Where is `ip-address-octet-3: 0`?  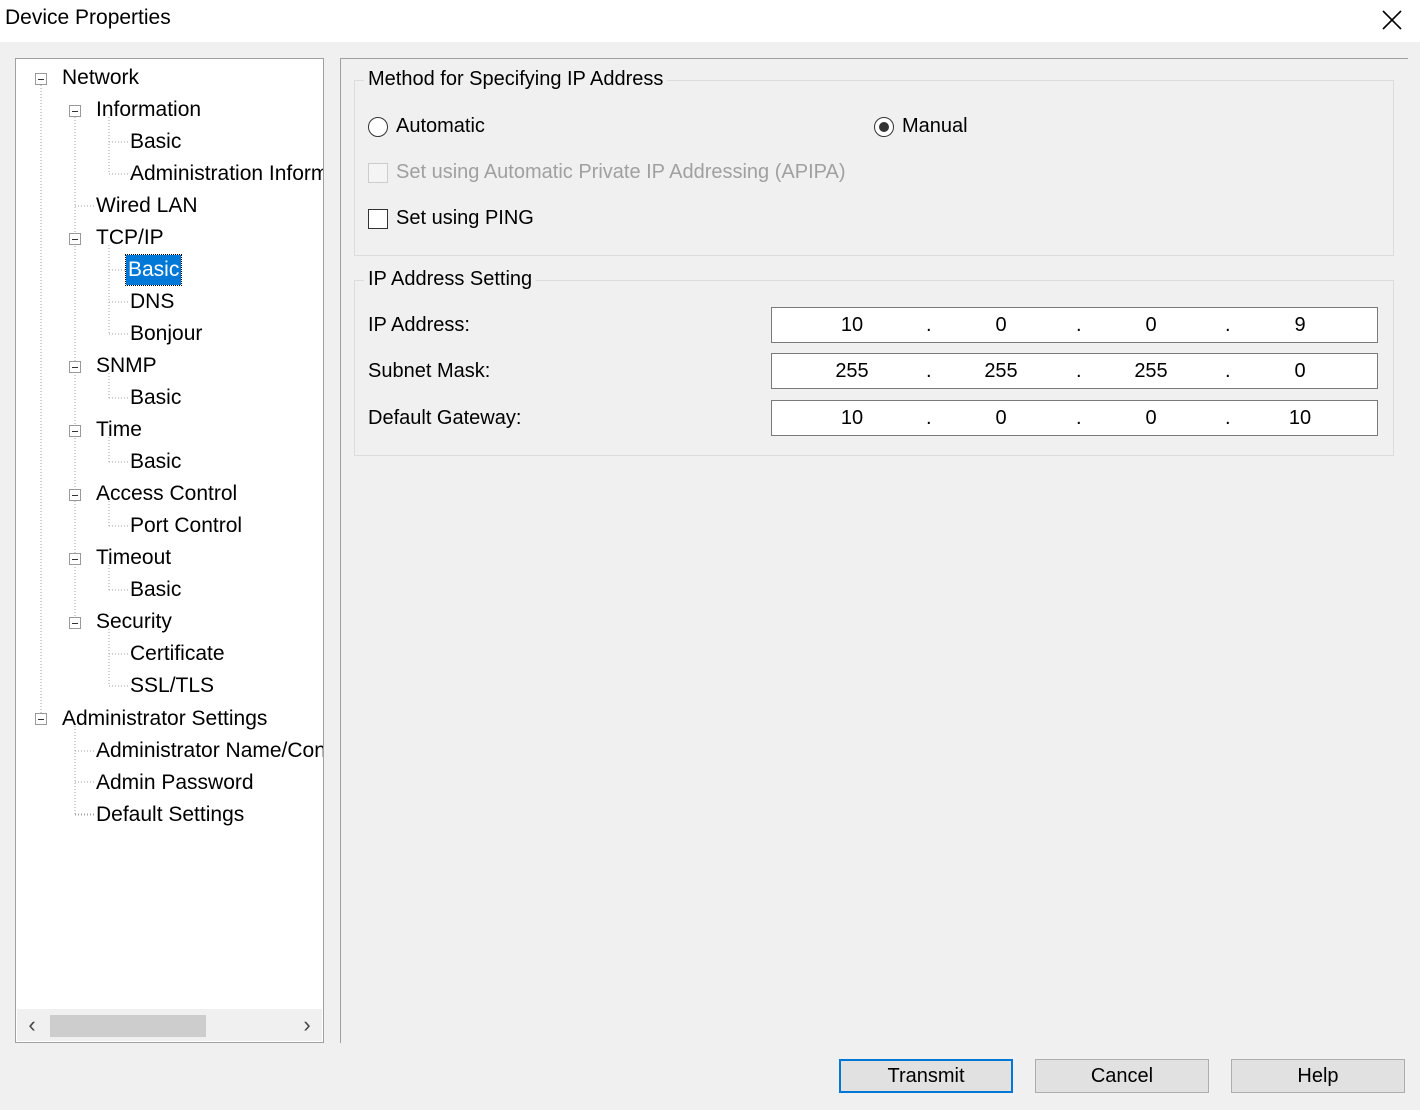 ip-address-octet-3: 0 is located at coordinates (1151, 325).